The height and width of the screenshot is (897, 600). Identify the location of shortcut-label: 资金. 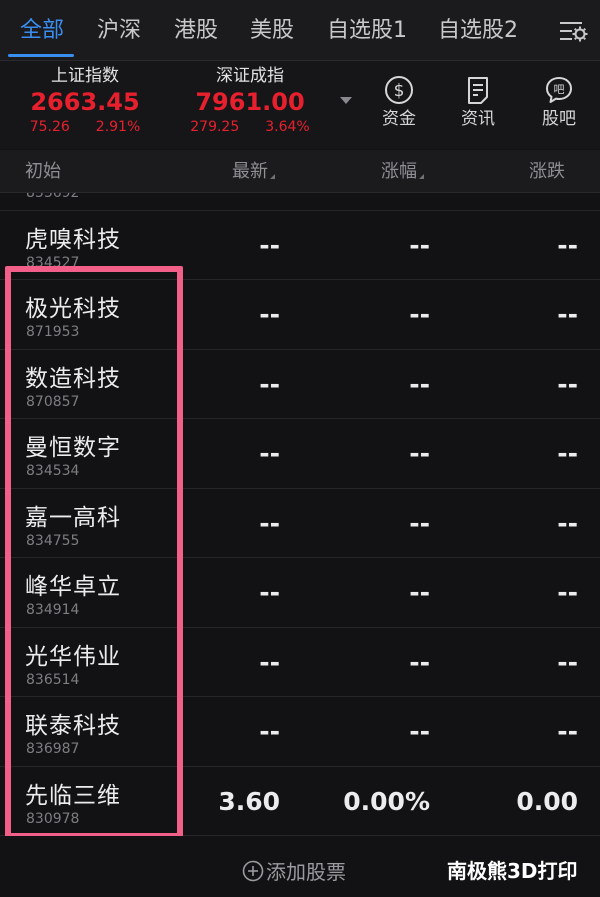
(399, 119).